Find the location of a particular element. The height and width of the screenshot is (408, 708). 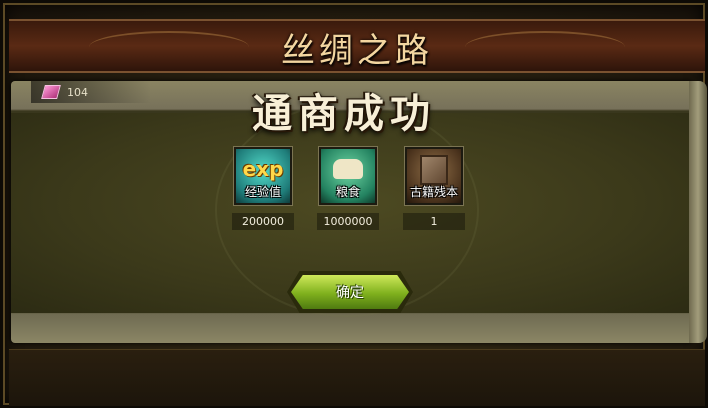

reward-food: 粮食 1000000 is located at coordinates (348, 188).